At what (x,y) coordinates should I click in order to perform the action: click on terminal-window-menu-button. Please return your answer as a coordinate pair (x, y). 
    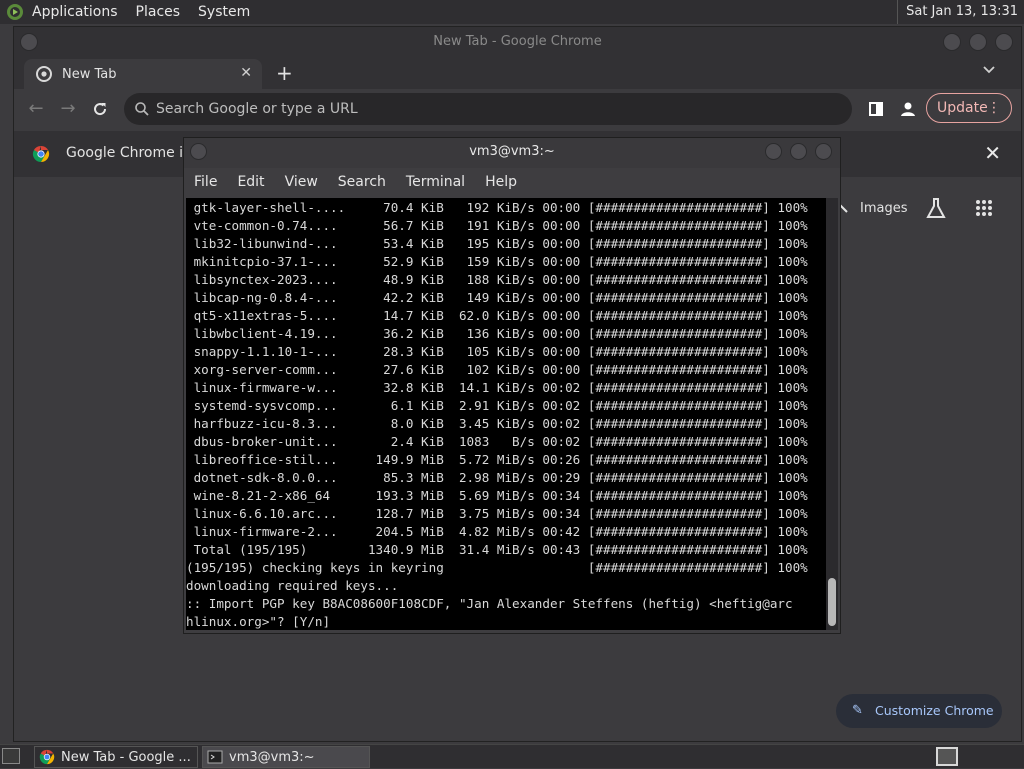
    Looking at the image, I should click on (198, 151).